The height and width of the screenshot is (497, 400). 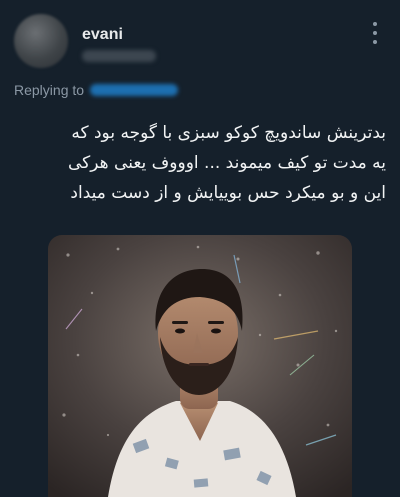 What do you see at coordinates (41, 41) in the screenshot?
I see `avatar` at bounding box center [41, 41].